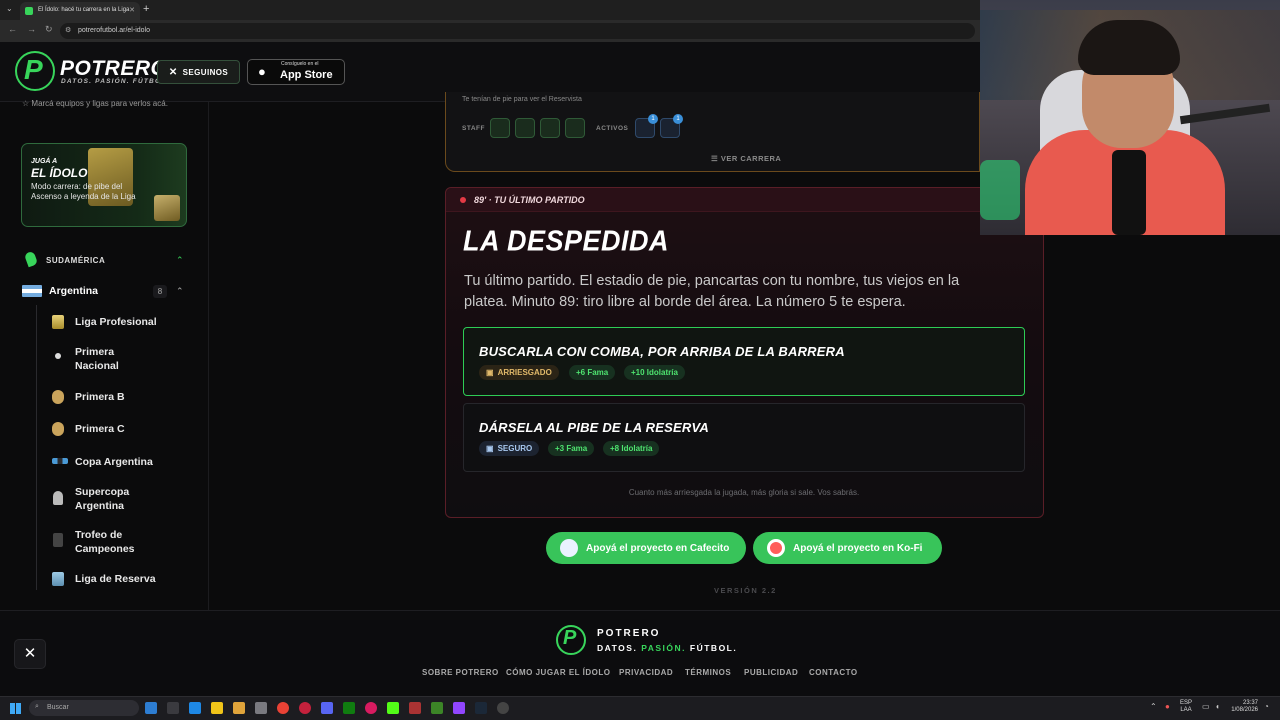  Describe the element at coordinates (460, 672) in the screenshot. I see `footer-link-sobre: SOBRE POTRERO` at that location.